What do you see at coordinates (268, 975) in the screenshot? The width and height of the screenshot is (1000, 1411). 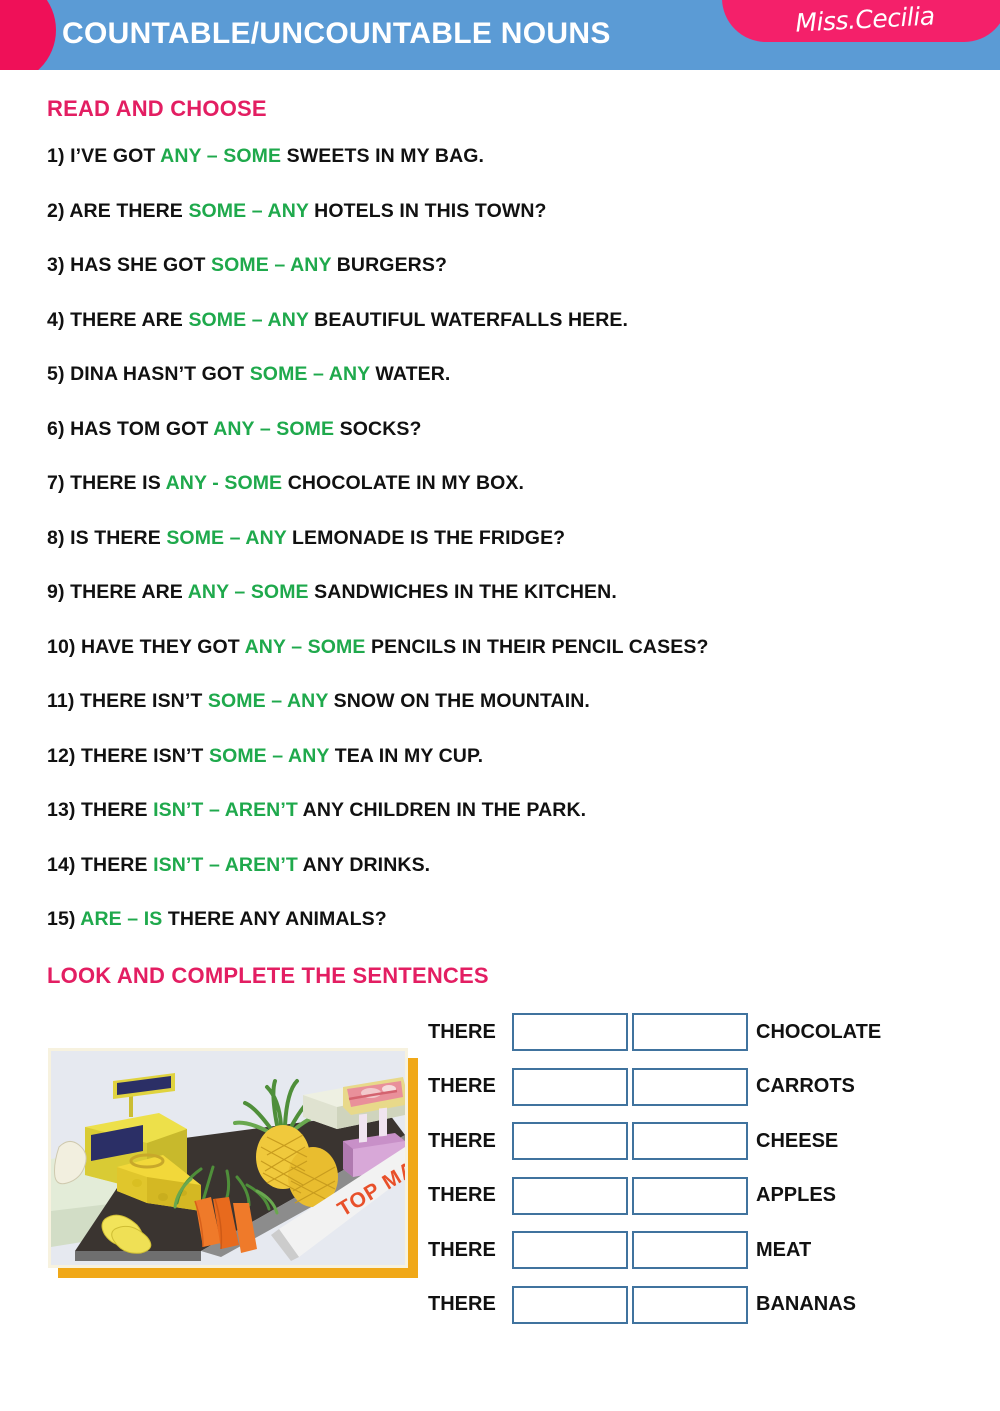 I see `section-heading-look-and-complete: LOOK AND COMPLETE THE SENTENCES` at bounding box center [268, 975].